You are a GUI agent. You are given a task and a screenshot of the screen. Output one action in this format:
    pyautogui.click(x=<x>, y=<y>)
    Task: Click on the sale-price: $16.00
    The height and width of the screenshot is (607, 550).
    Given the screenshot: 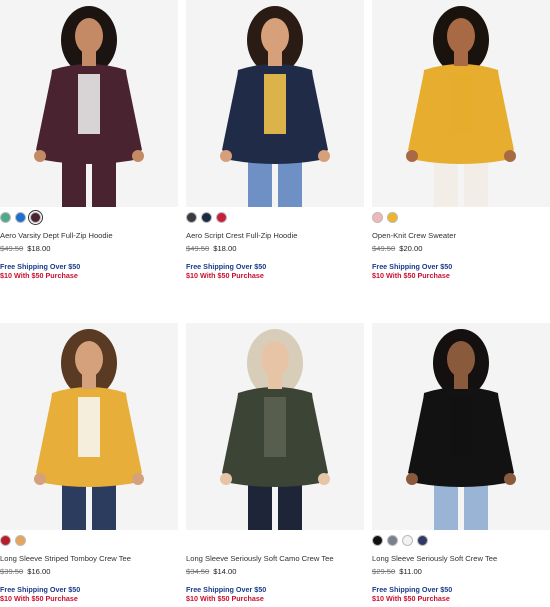 What is the action you would take?
    pyautogui.click(x=39, y=571)
    